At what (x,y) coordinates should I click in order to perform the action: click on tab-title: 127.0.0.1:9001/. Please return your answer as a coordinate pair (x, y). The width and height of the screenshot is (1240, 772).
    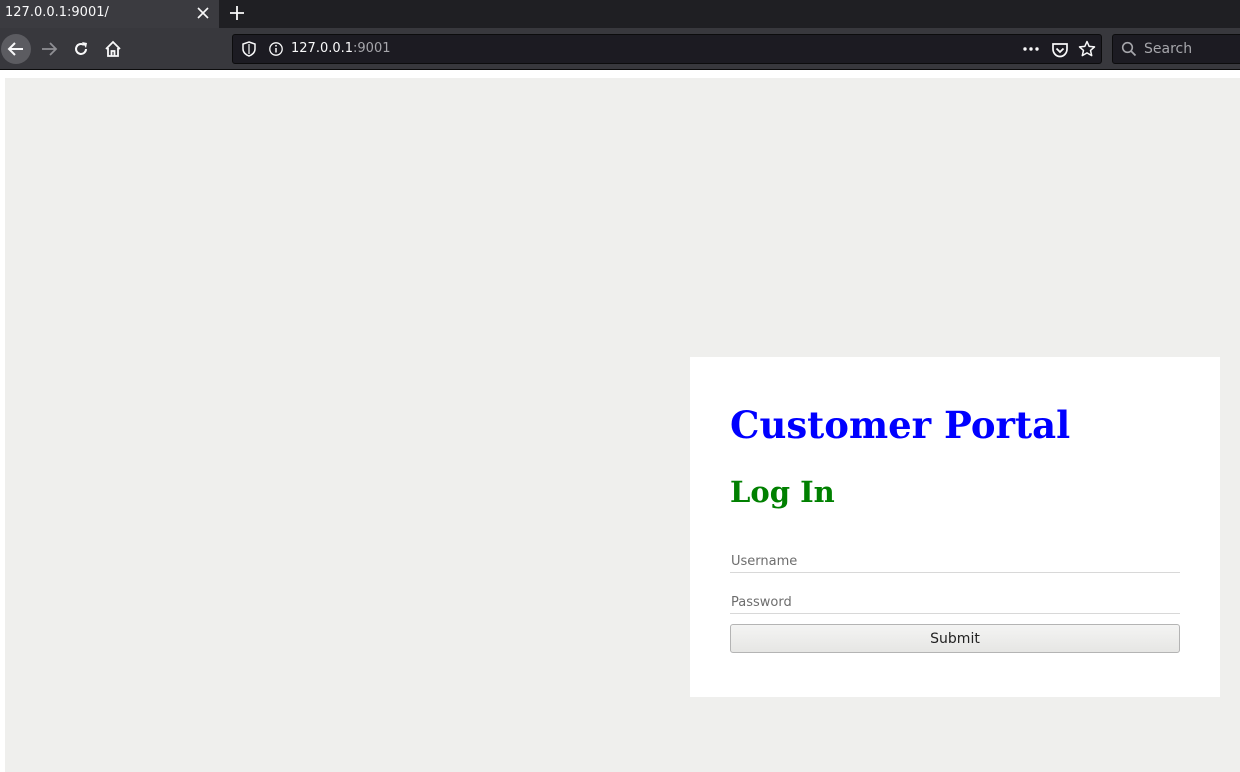
    Looking at the image, I should click on (57, 12).